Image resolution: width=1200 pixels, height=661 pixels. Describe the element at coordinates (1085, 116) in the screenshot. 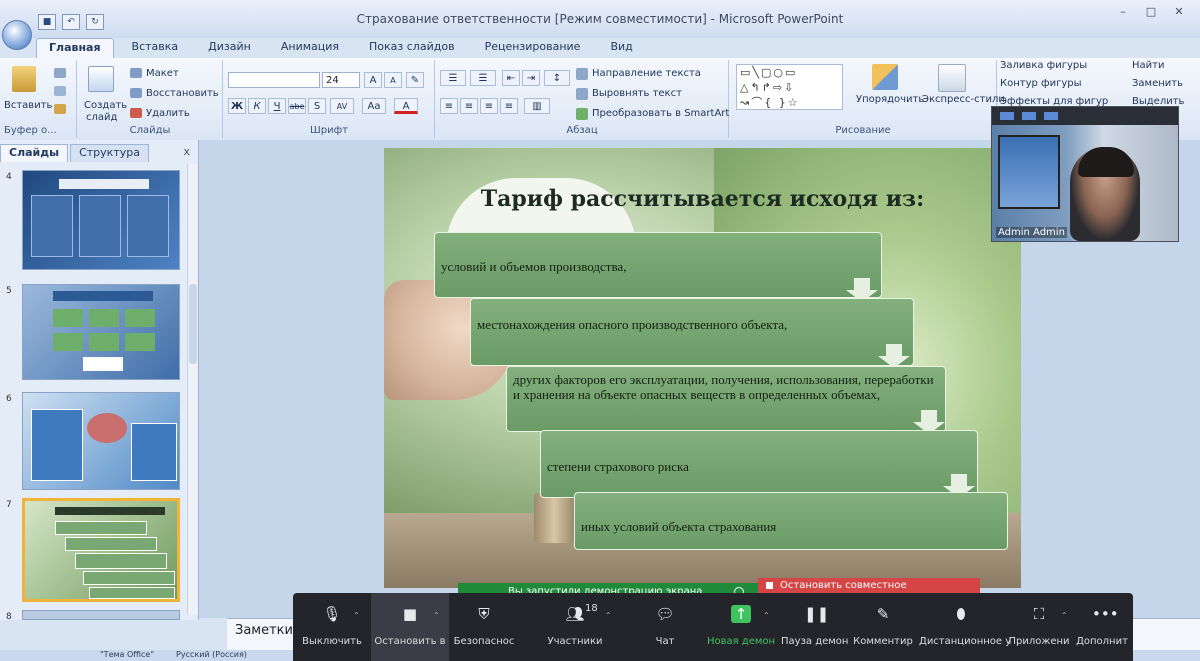

I see `video-panel-header` at that location.